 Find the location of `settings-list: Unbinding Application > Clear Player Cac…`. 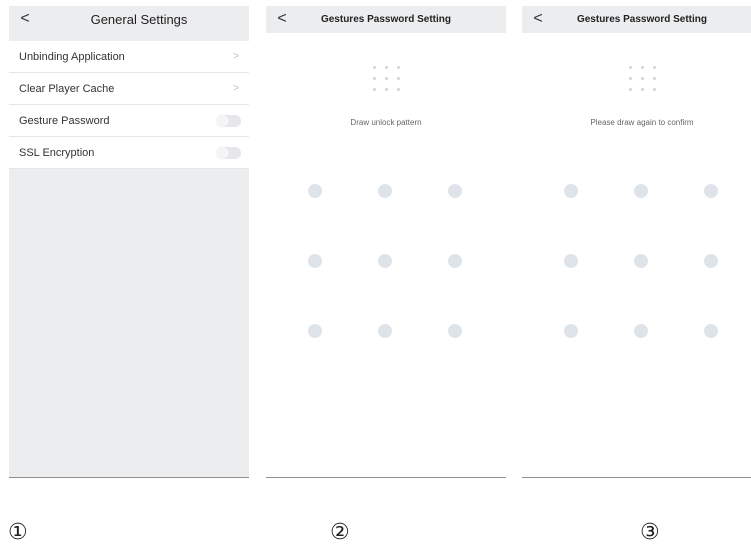

settings-list: Unbinding Application > Clear Player Cac… is located at coordinates (129, 105).